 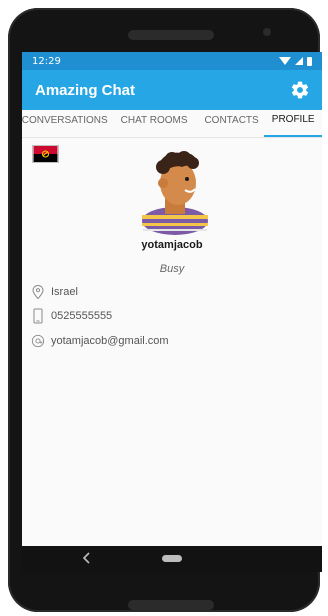 I want to click on app-bar: Amazing Chat, so click(x=172, y=90).